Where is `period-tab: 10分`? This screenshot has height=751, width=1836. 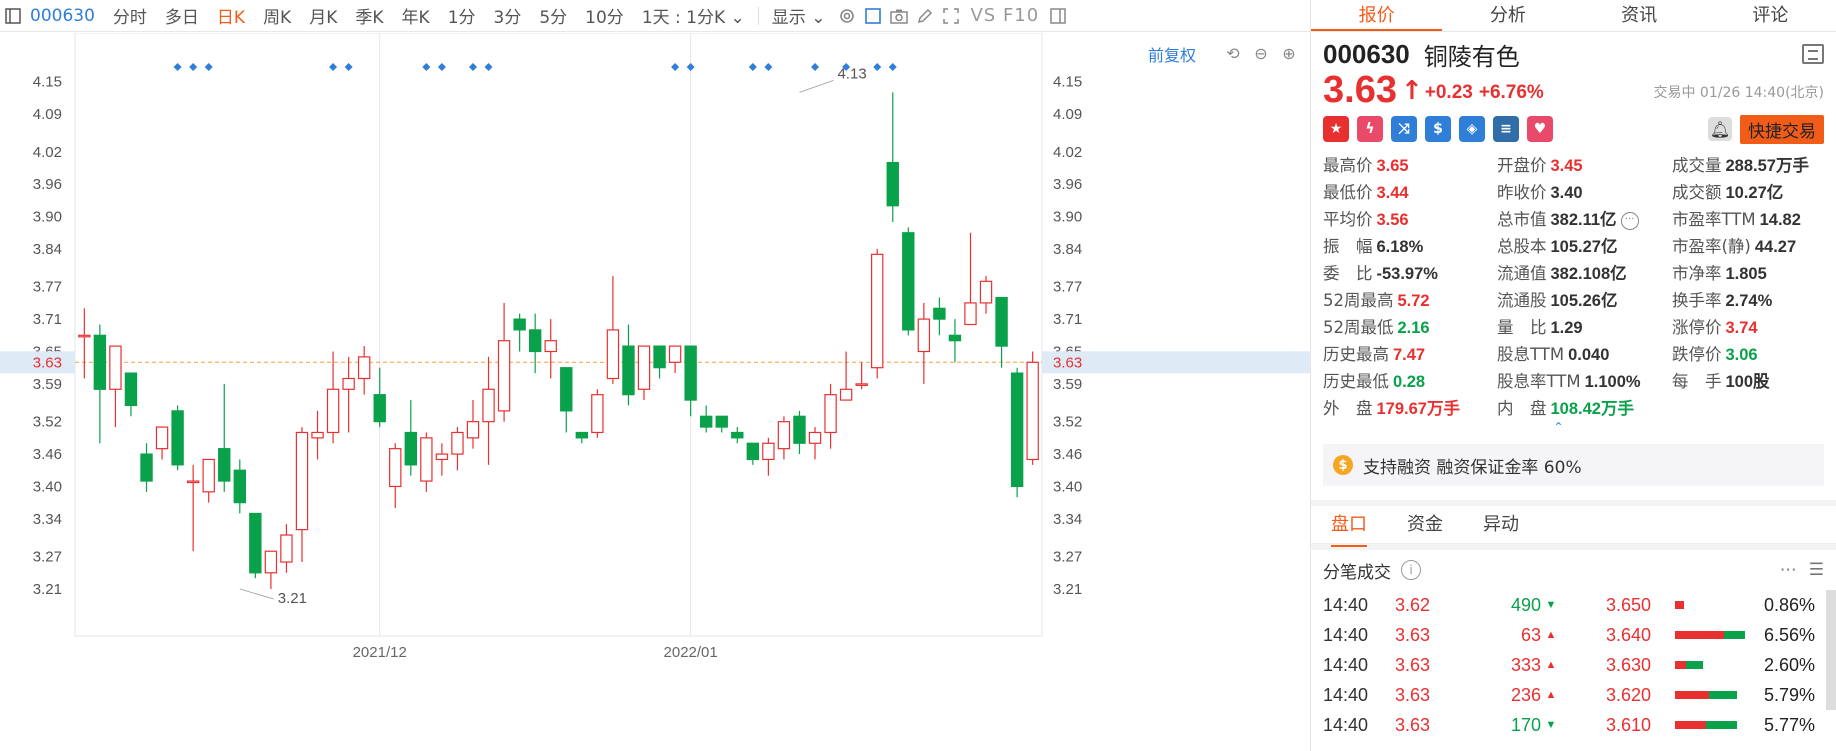
period-tab: 10分 is located at coordinates (604, 15).